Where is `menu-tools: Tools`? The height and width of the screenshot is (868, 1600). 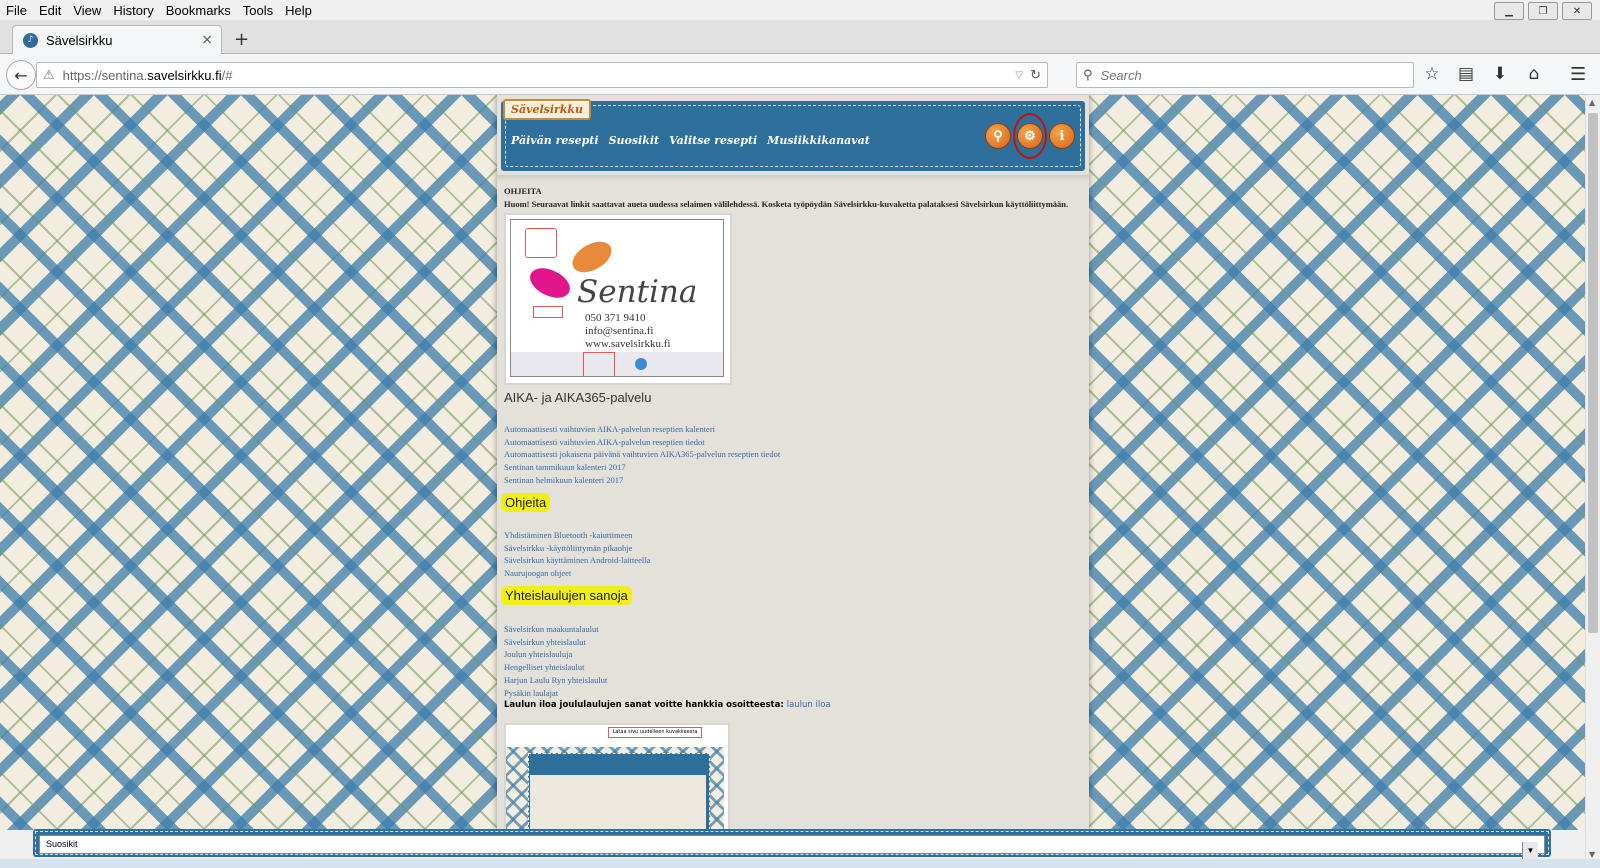
menu-tools: Tools is located at coordinates (258, 10).